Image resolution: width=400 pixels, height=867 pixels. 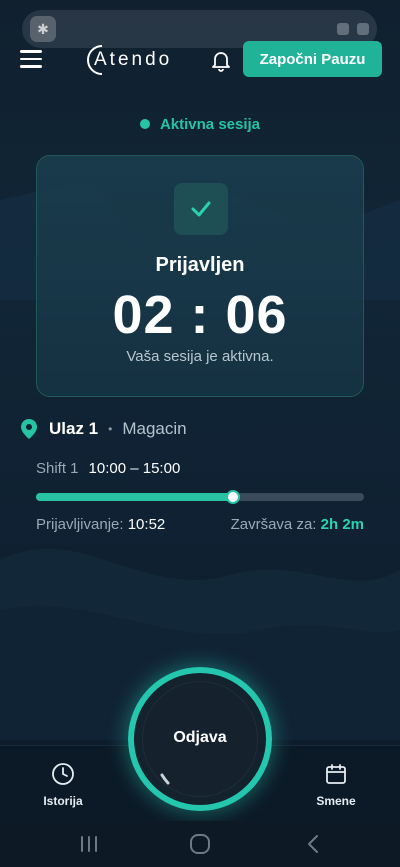 I want to click on checkin-info: Prijavljivanje: 10:52, so click(x=100, y=524).